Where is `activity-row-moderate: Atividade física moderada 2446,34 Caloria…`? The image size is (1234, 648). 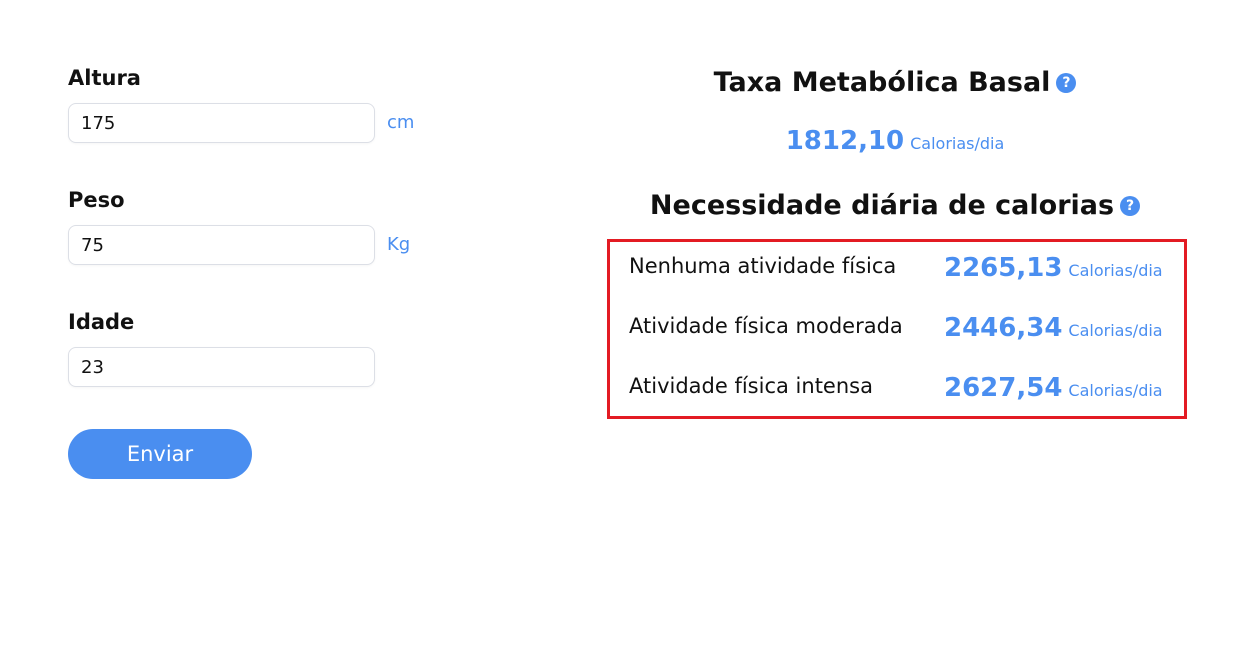
activity-row-moderate: Atividade física moderada 2446,34 Caloria… is located at coordinates (899, 326).